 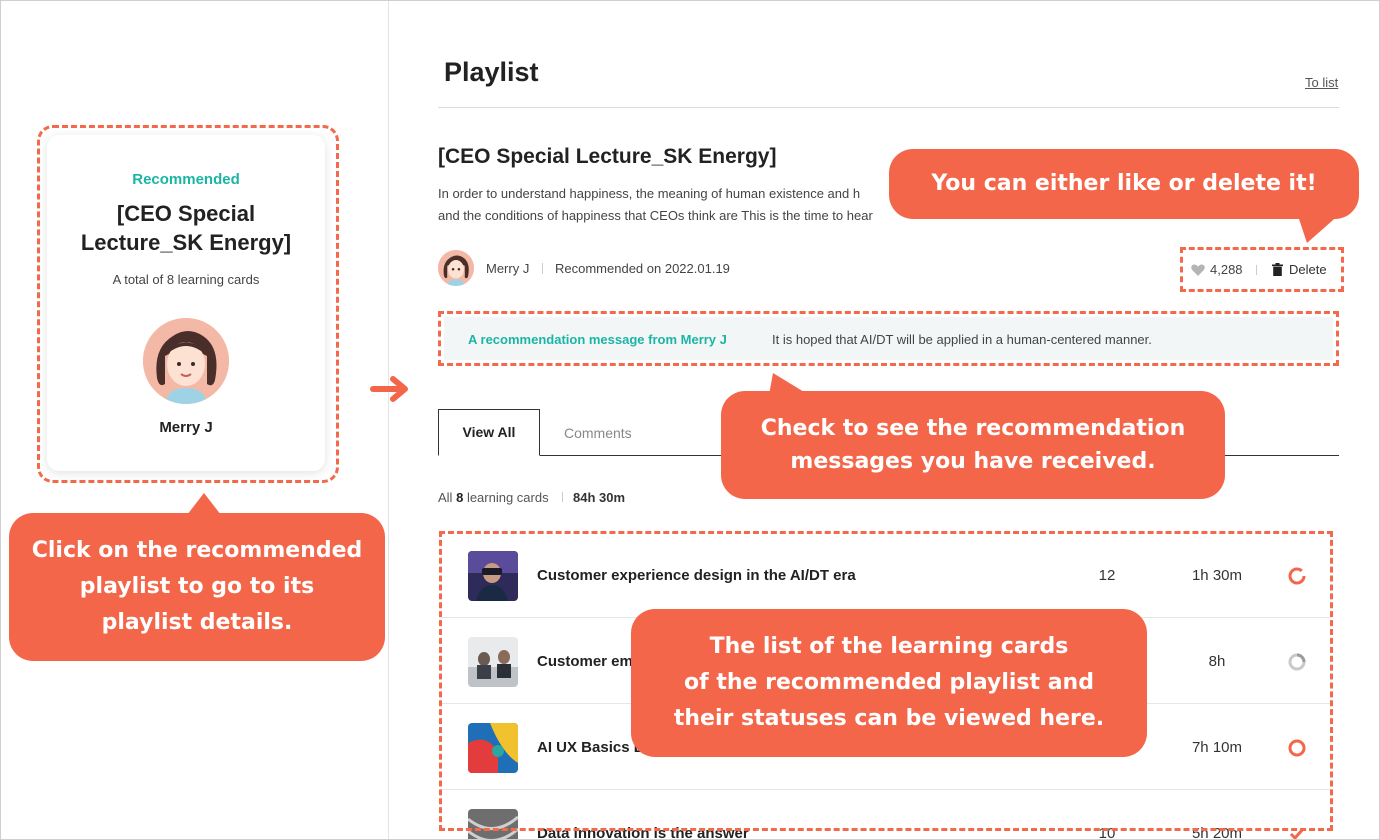 I want to click on arrow-right-icon, so click(x=389, y=389).